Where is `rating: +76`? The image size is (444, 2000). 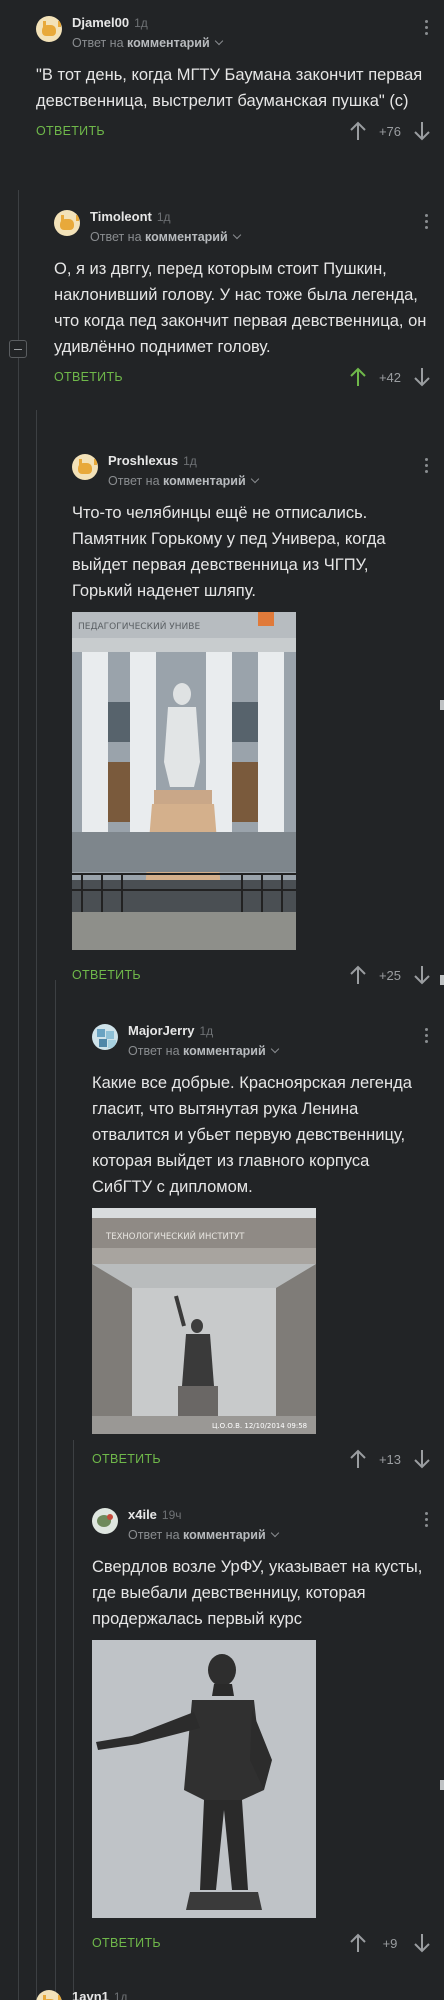 rating: +76 is located at coordinates (390, 131).